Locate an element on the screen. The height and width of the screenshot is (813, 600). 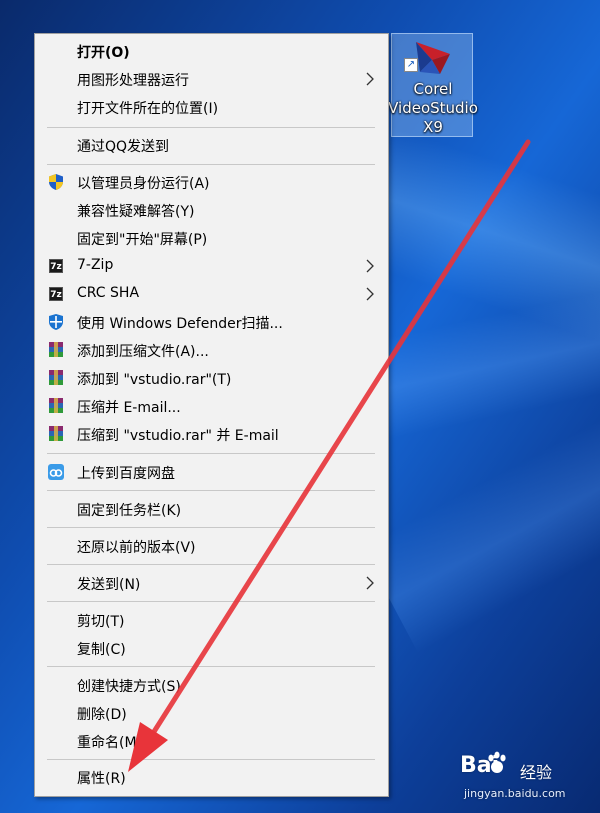
menu-item-troubleshoot-compatibility: 兼容性疑难解答(Y) is located at coordinates (211, 210).